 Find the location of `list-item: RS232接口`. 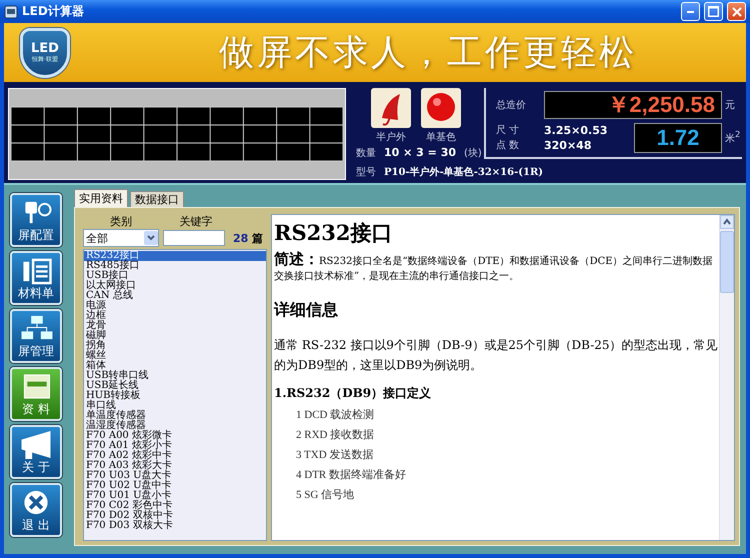

list-item: RS232接口 is located at coordinates (175, 256).